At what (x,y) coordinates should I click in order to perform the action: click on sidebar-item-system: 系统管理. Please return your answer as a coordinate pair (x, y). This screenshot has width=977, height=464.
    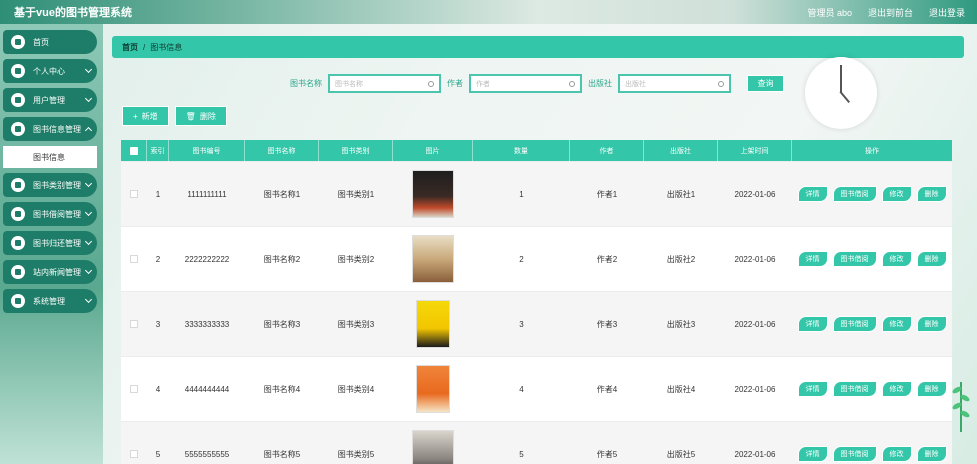
    Looking at the image, I should click on (50, 301).